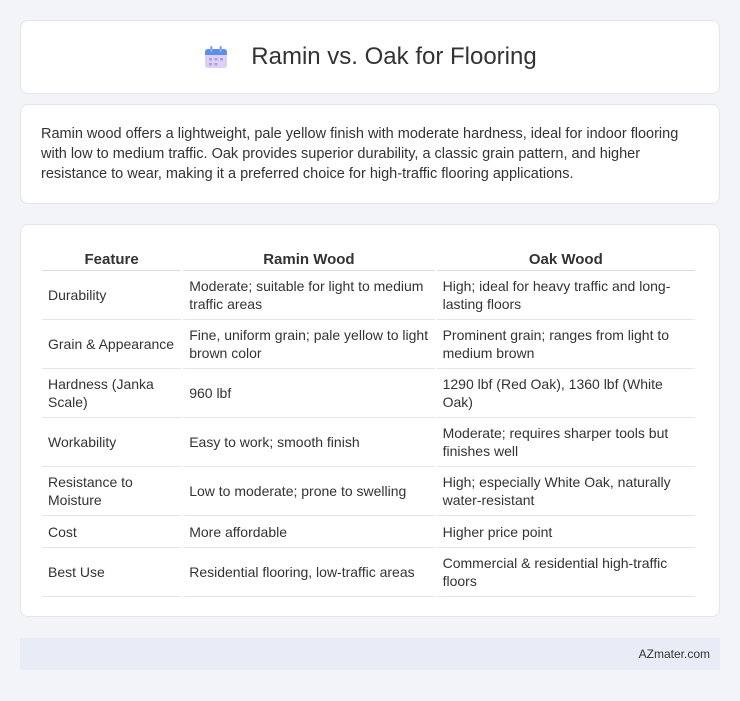 The height and width of the screenshot is (701, 740). What do you see at coordinates (565, 258) in the screenshot?
I see `header-oak: Oak Wood` at bounding box center [565, 258].